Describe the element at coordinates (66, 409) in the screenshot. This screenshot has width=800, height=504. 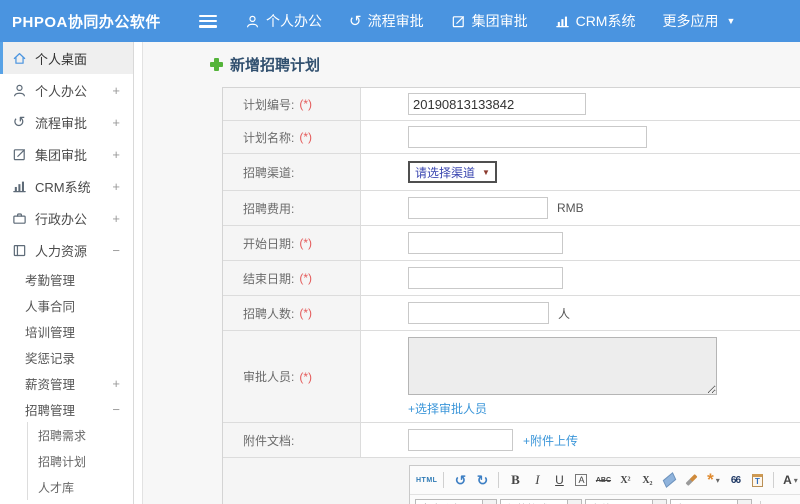
I see `sidebar-item-recruit-mgmt: 招聘管理 −` at that location.